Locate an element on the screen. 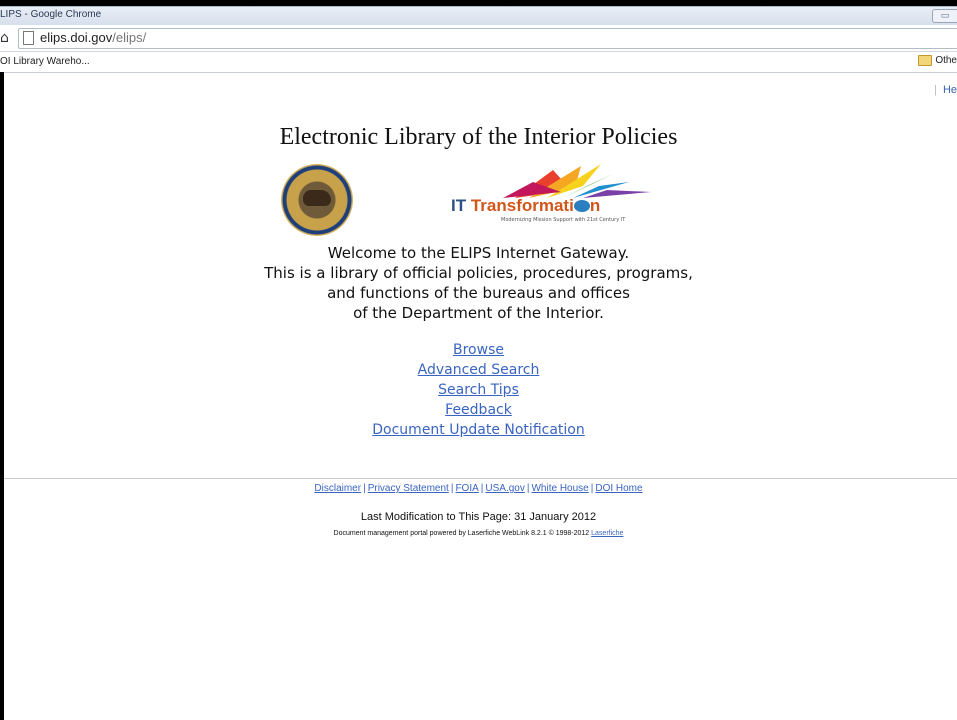  it-word-end: n is located at coordinates (595, 205).